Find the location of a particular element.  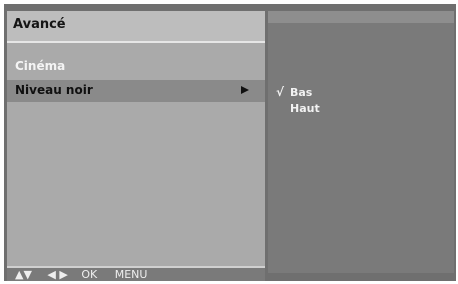

option-haut: Haut is located at coordinates (298, 108).